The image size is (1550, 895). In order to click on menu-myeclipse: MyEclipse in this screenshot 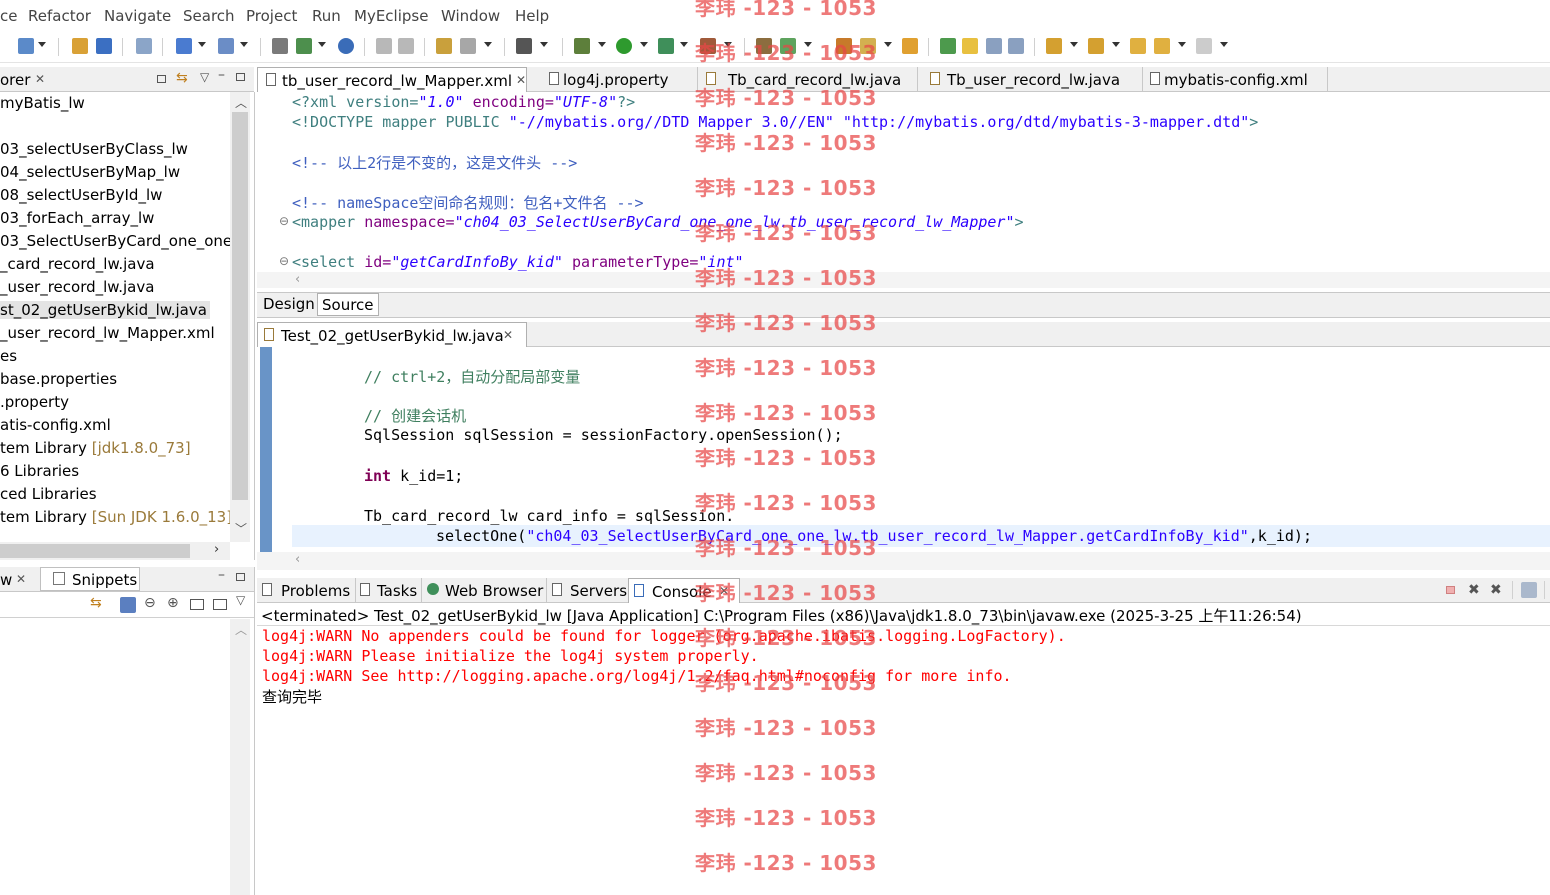, I will do `click(391, 16)`.